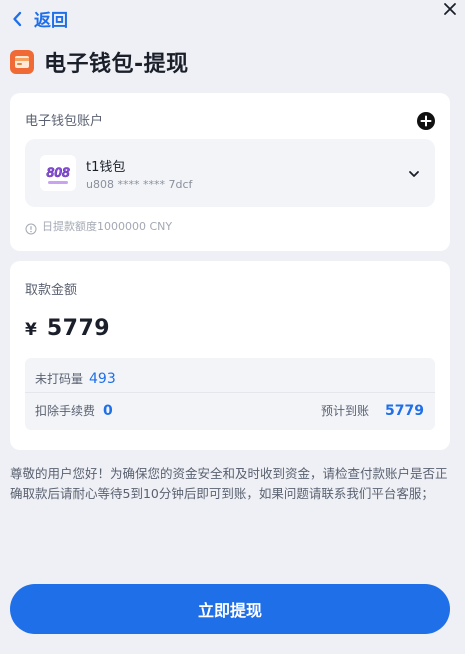  I want to click on wallet-name: t1钱包, so click(106, 167).